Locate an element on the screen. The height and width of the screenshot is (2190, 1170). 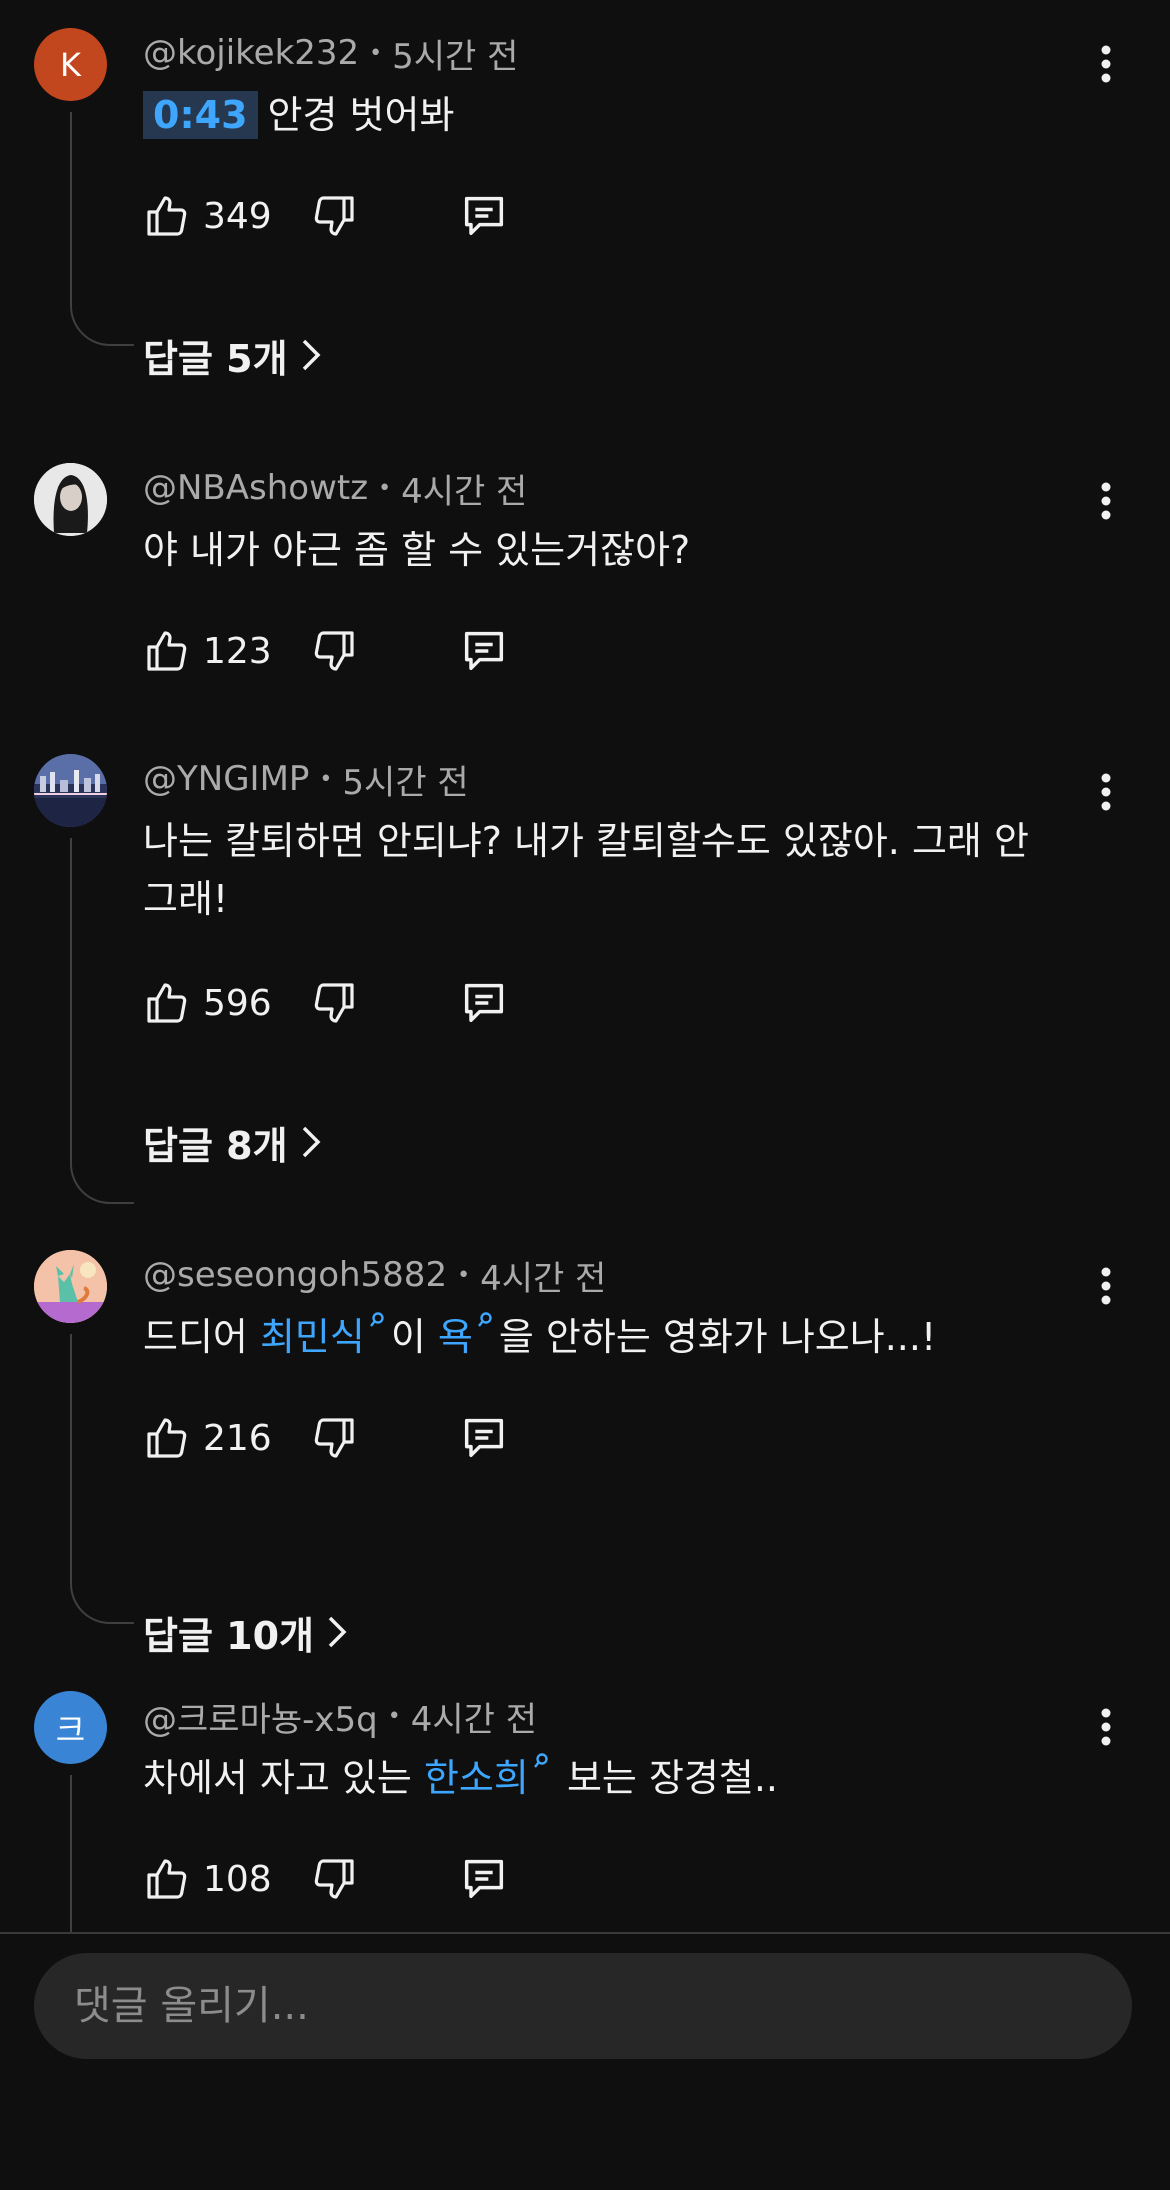
comment-actions: 216 is located at coordinates (343, 1438).